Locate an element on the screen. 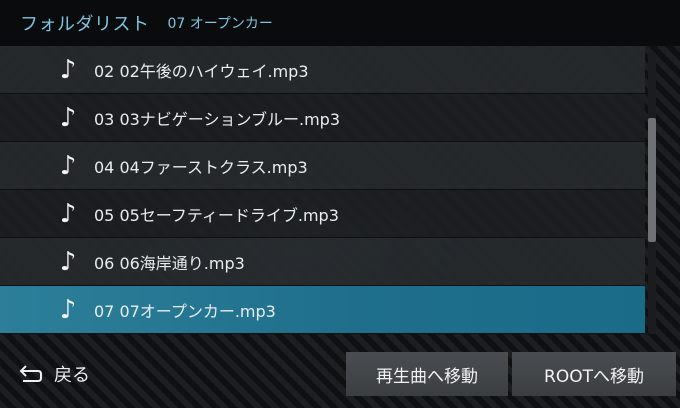 The width and height of the screenshot is (680, 408). track-label: 07 07オープンカー.mp3 is located at coordinates (185, 311).